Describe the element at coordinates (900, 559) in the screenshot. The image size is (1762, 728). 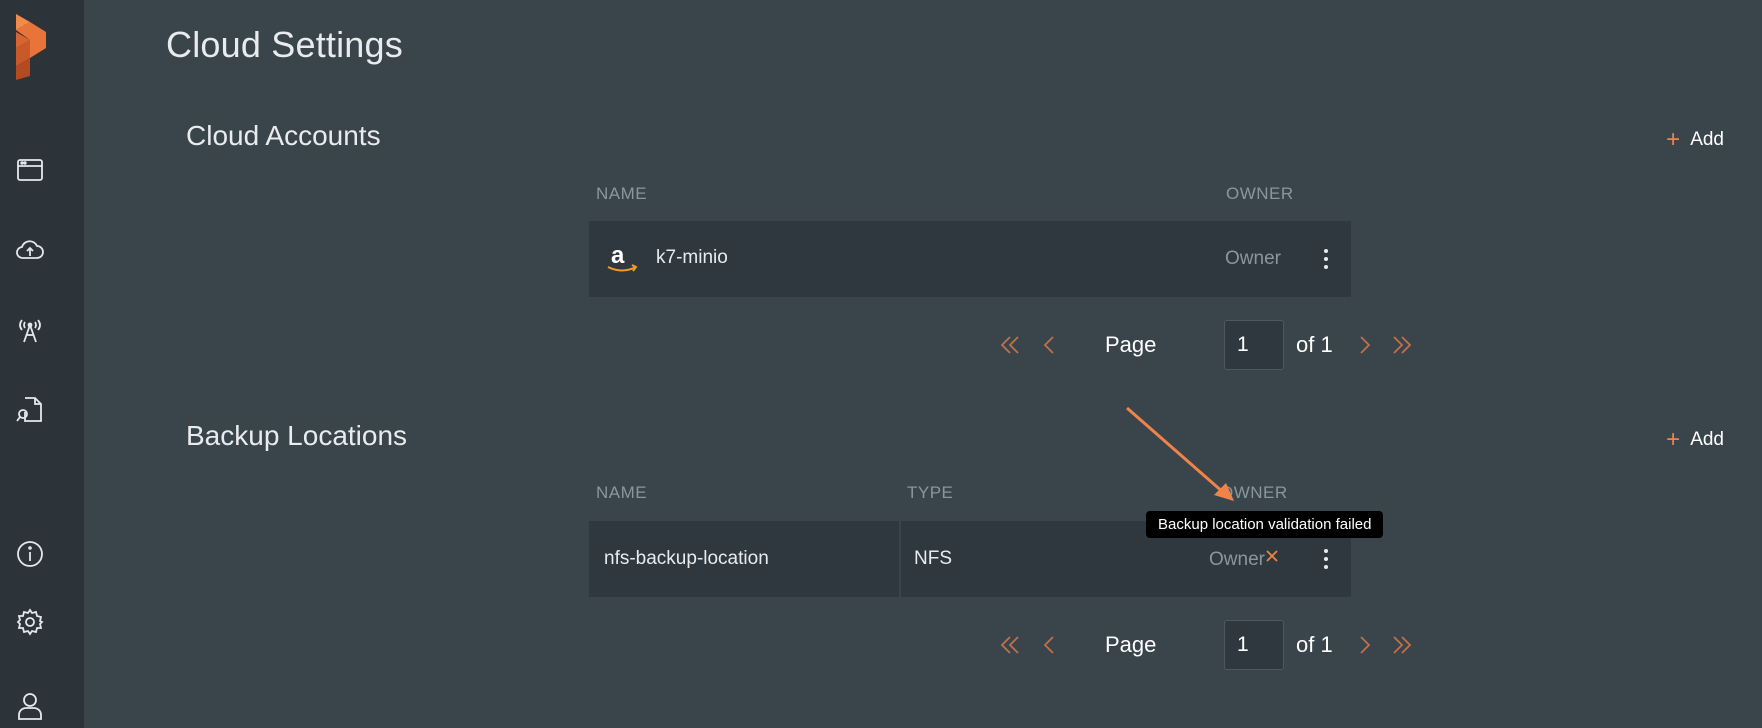
I see `column-divider` at that location.